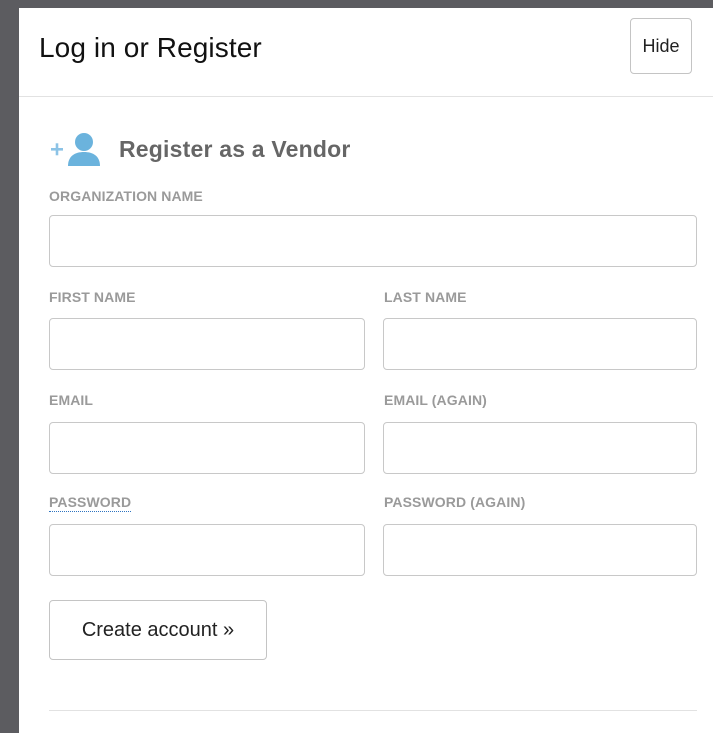 This screenshot has height=733, width=713. I want to click on first-name-input, so click(207, 344).